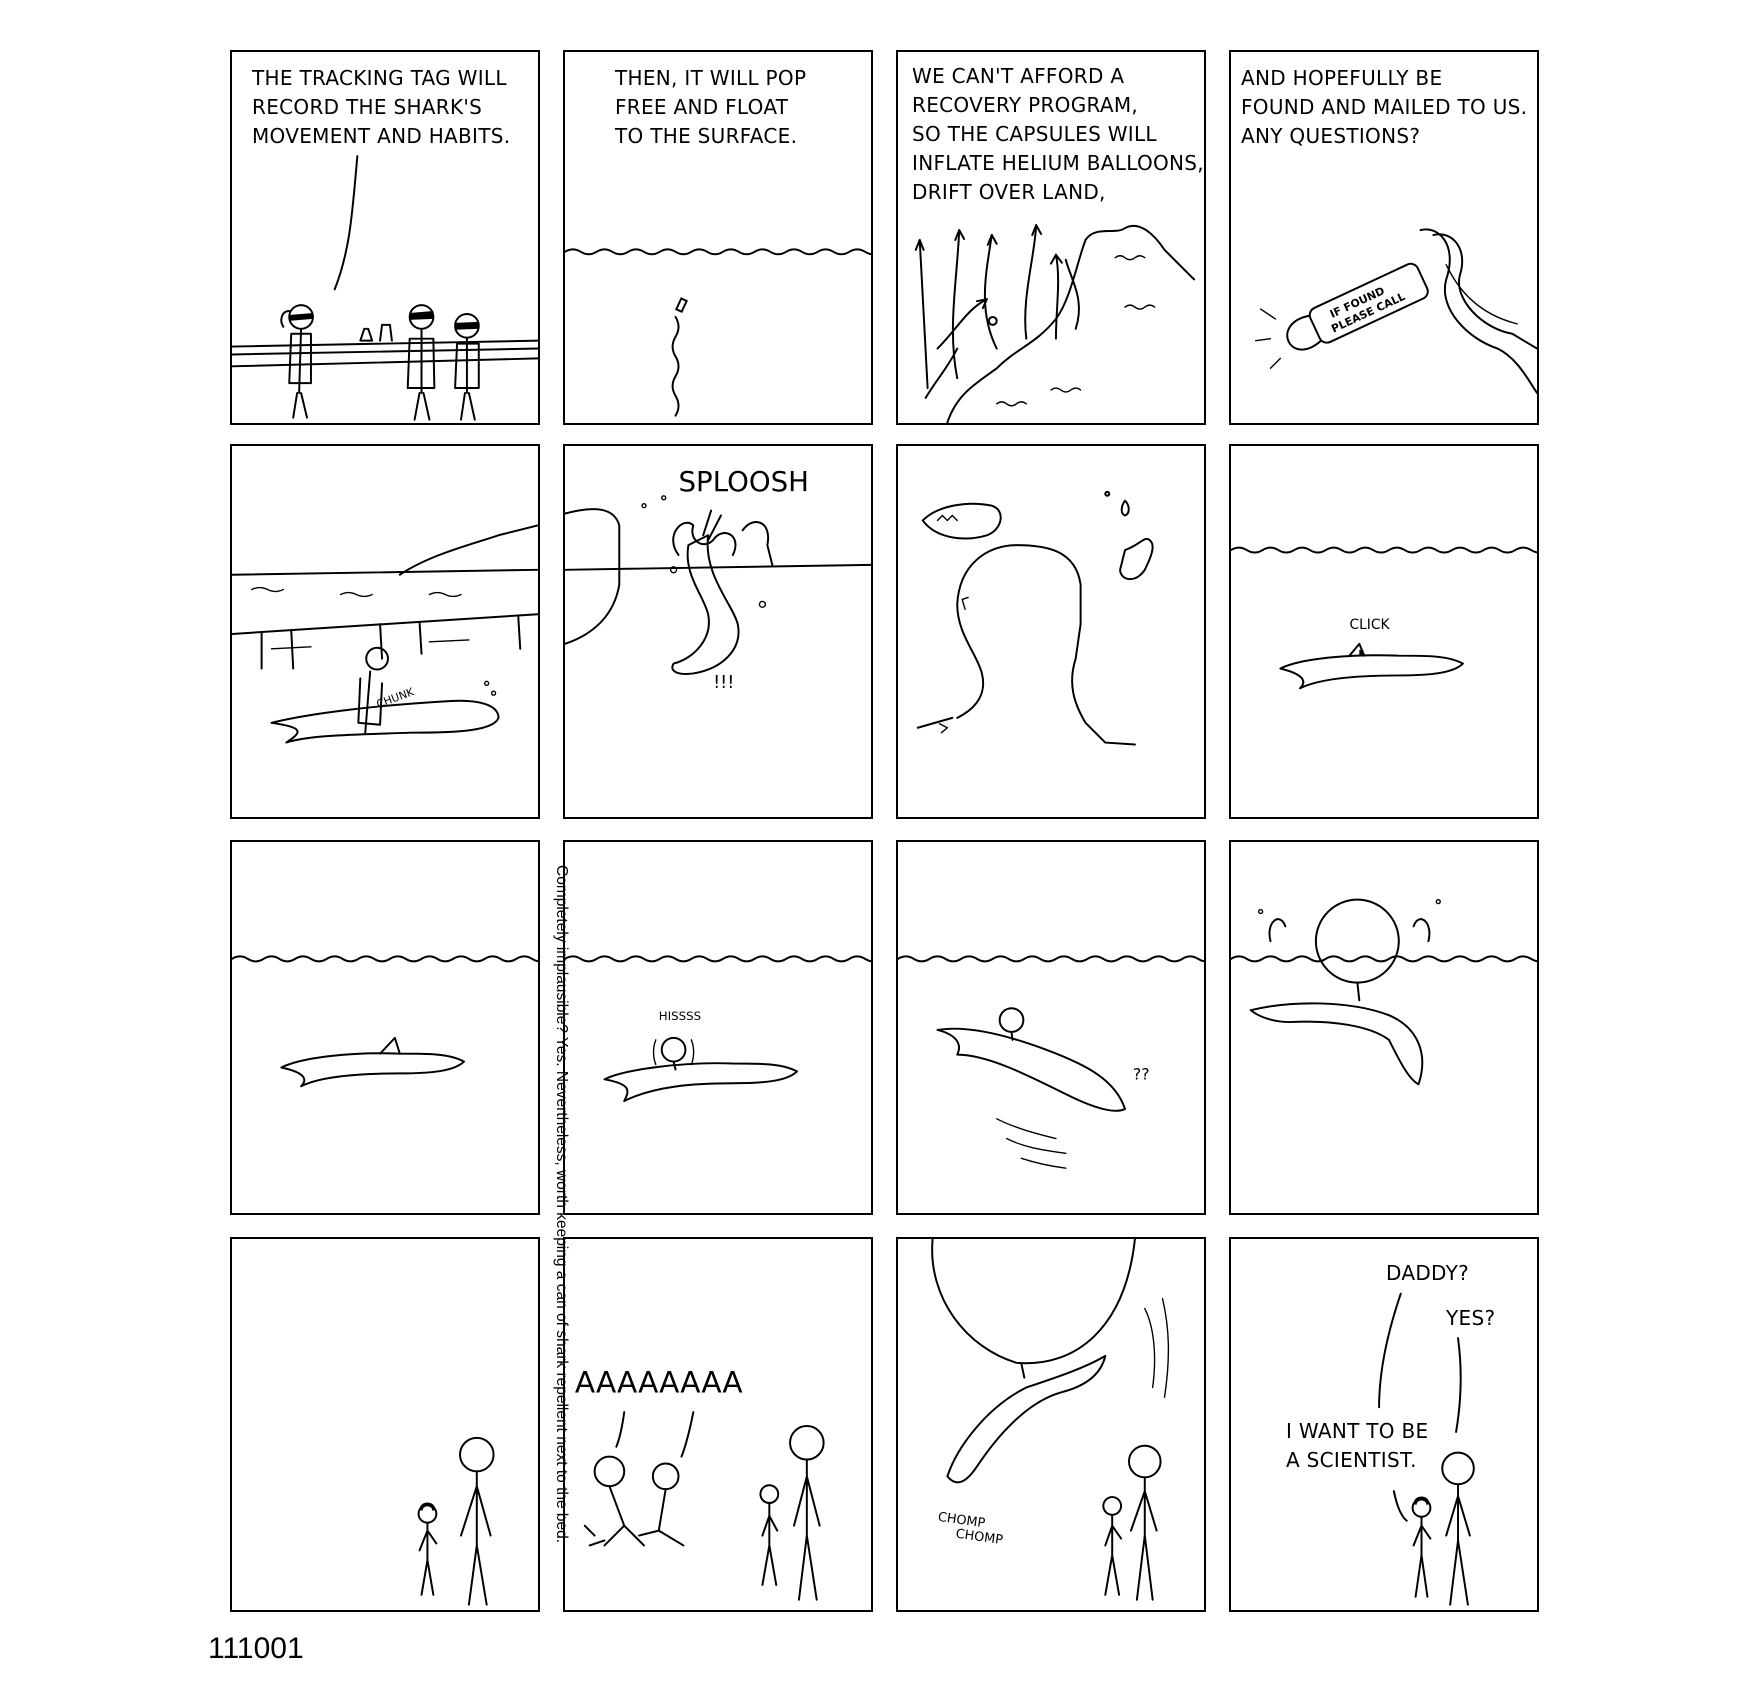 The height and width of the screenshot is (1700, 1750). Describe the element at coordinates (256, 1648) in the screenshot. I see `comic-id: 111001` at that location.